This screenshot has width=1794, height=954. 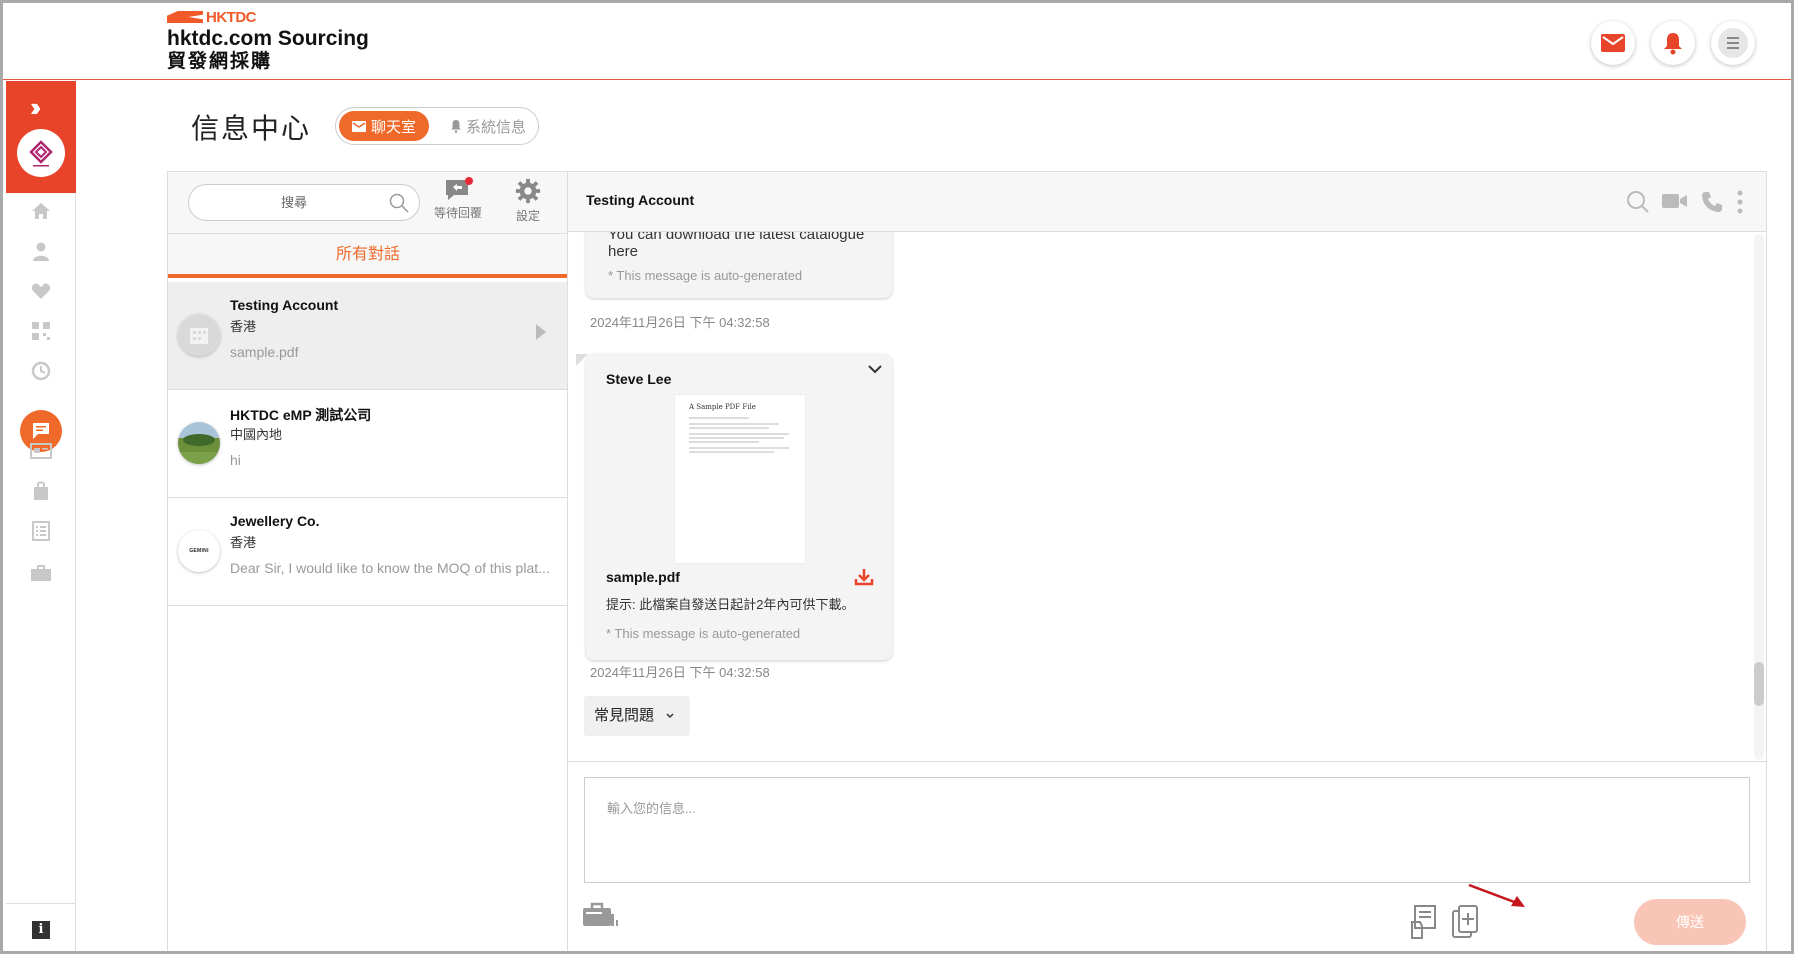 What do you see at coordinates (268, 17) in the screenshot?
I see `logo-mark: HKTDC` at bounding box center [268, 17].